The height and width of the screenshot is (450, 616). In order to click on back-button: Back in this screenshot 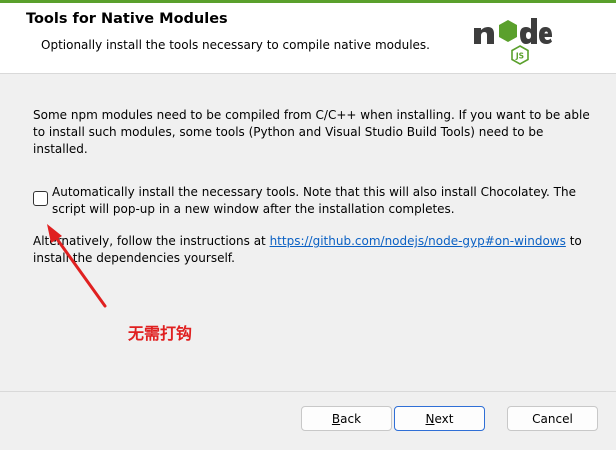, I will do `click(346, 418)`.